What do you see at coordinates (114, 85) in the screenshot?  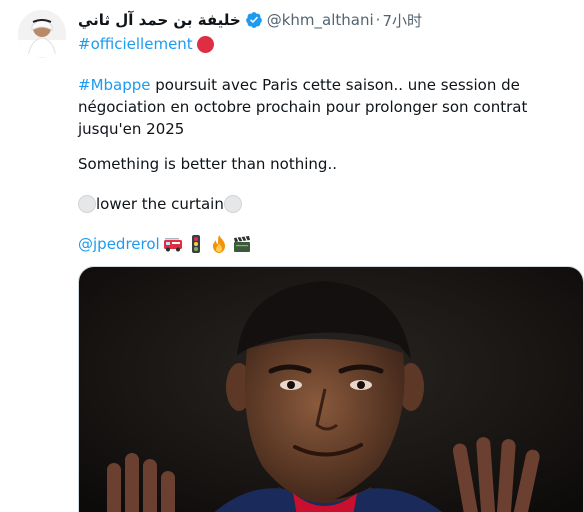 I see `hashtag-mbappe: #Mbappe` at bounding box center [114, 85].